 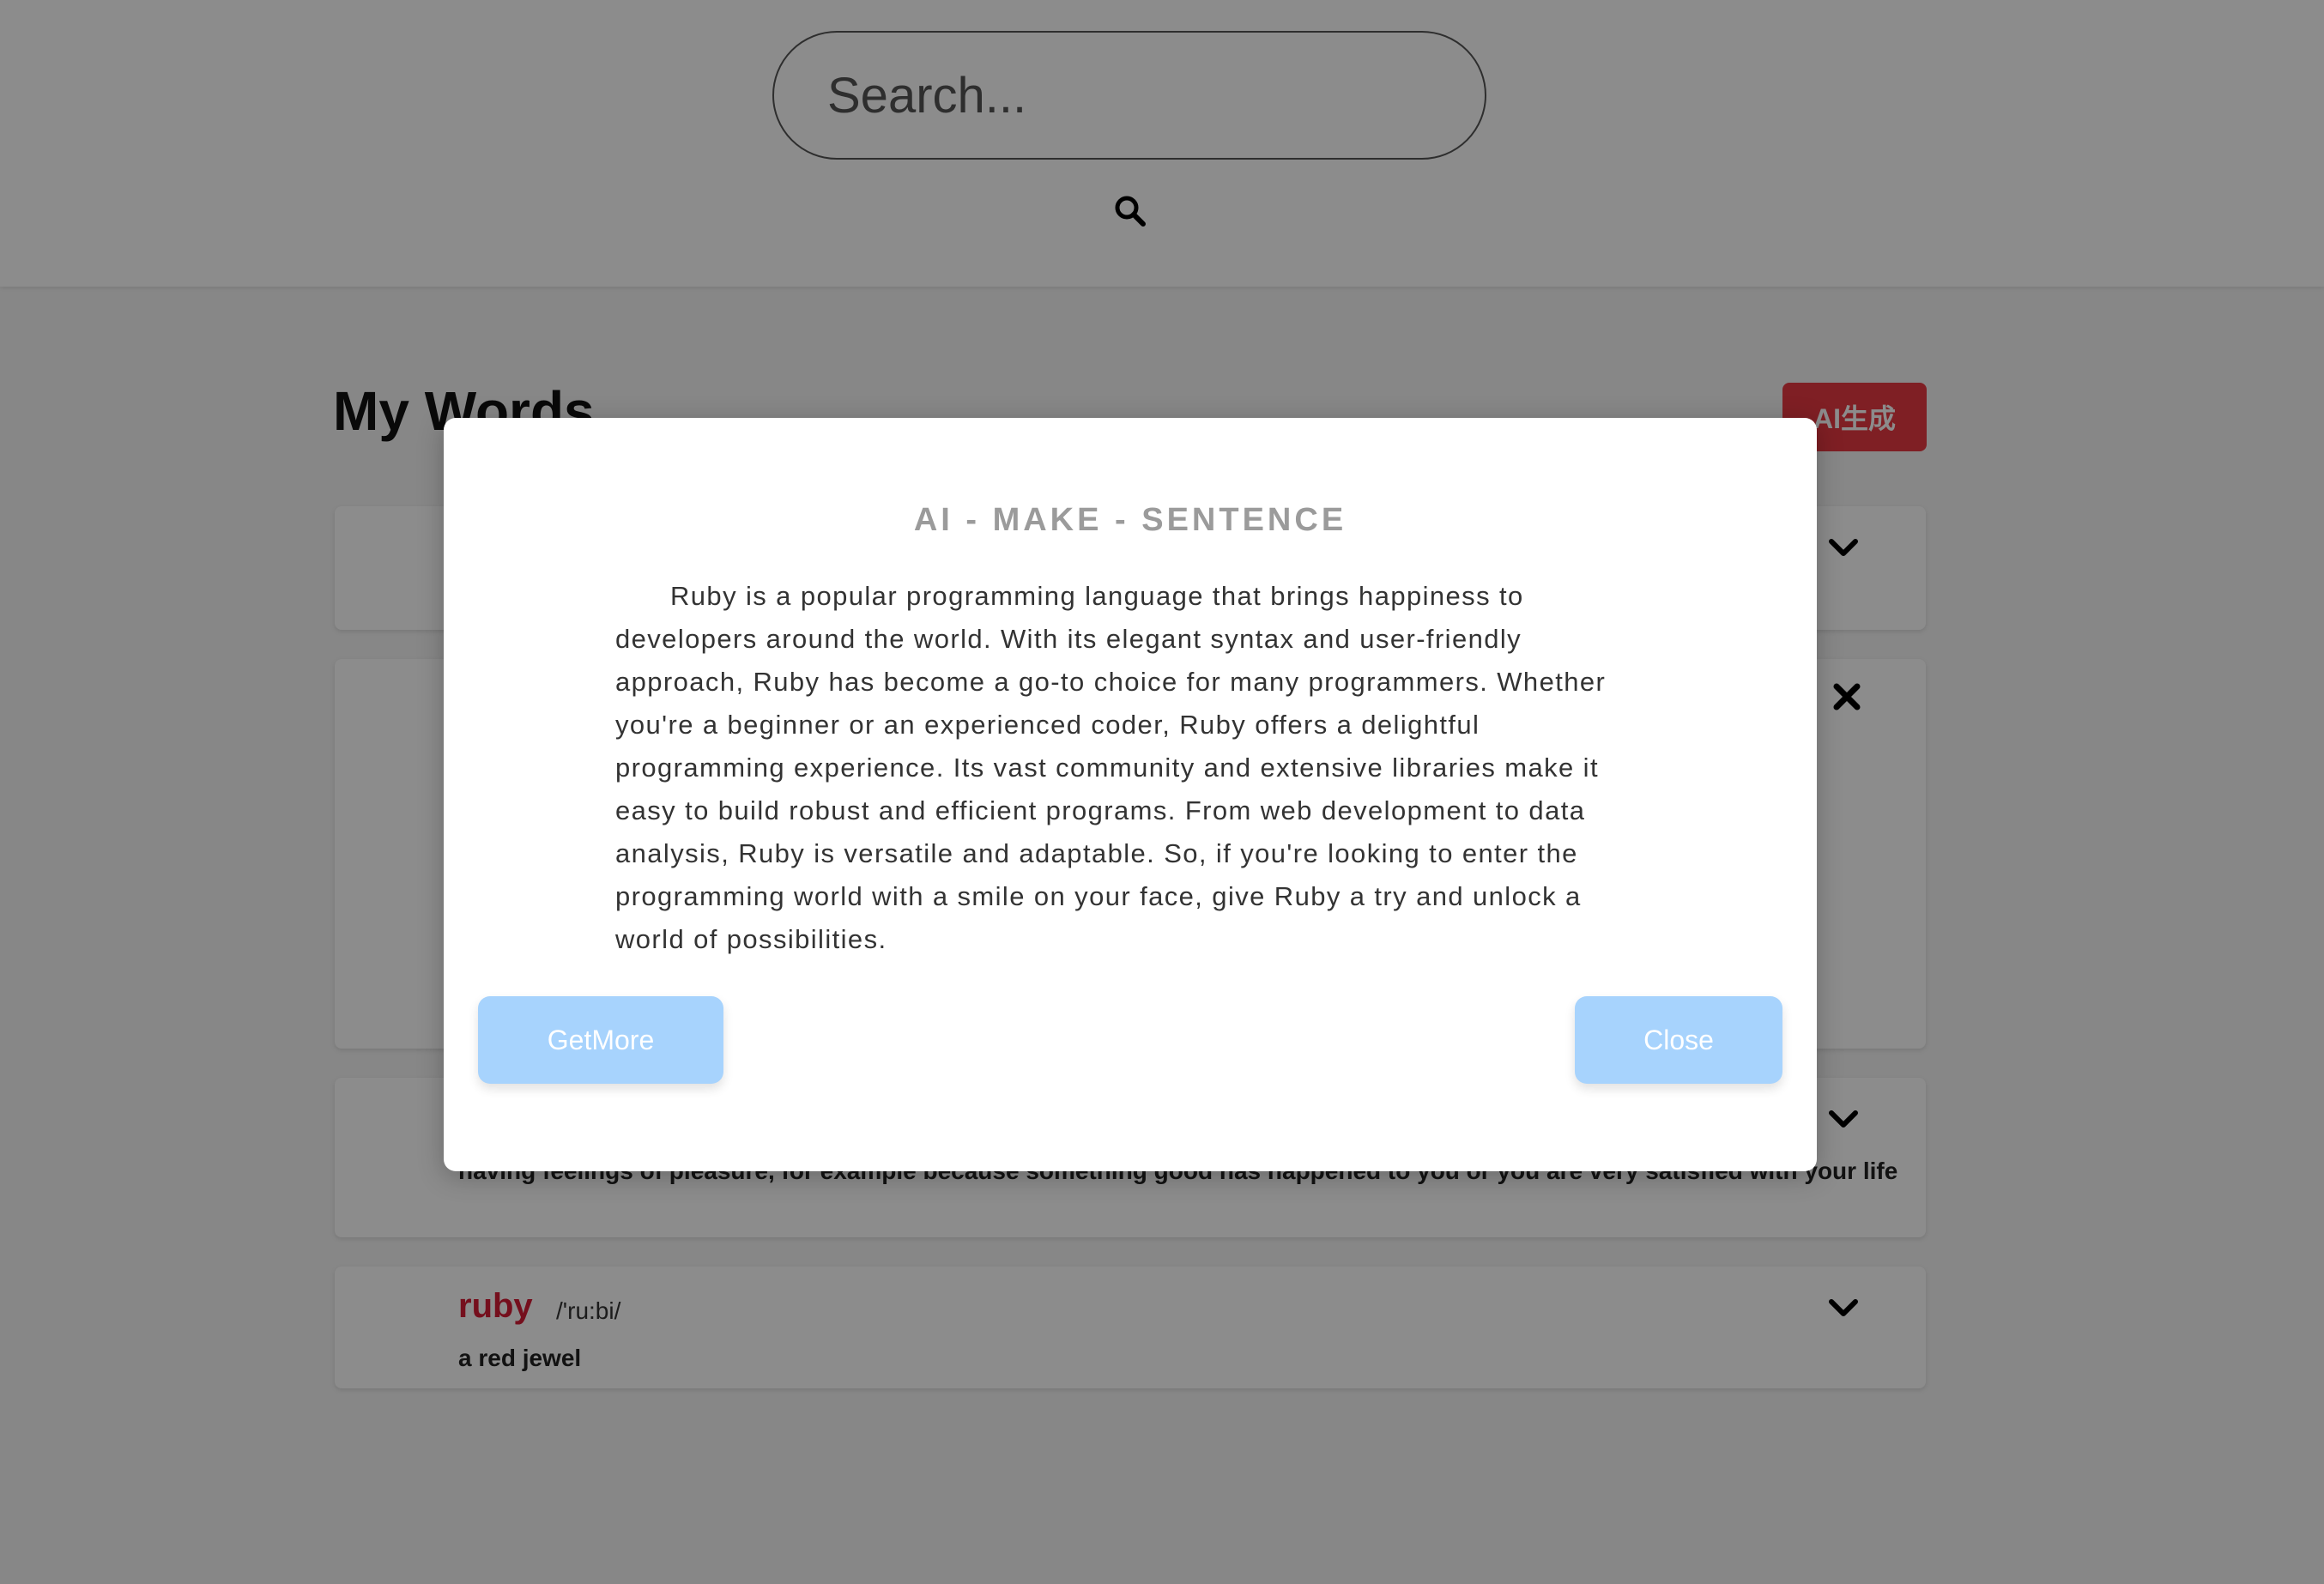 I want to click on get-more-button: GetMore, so click(x=600, y=1040).